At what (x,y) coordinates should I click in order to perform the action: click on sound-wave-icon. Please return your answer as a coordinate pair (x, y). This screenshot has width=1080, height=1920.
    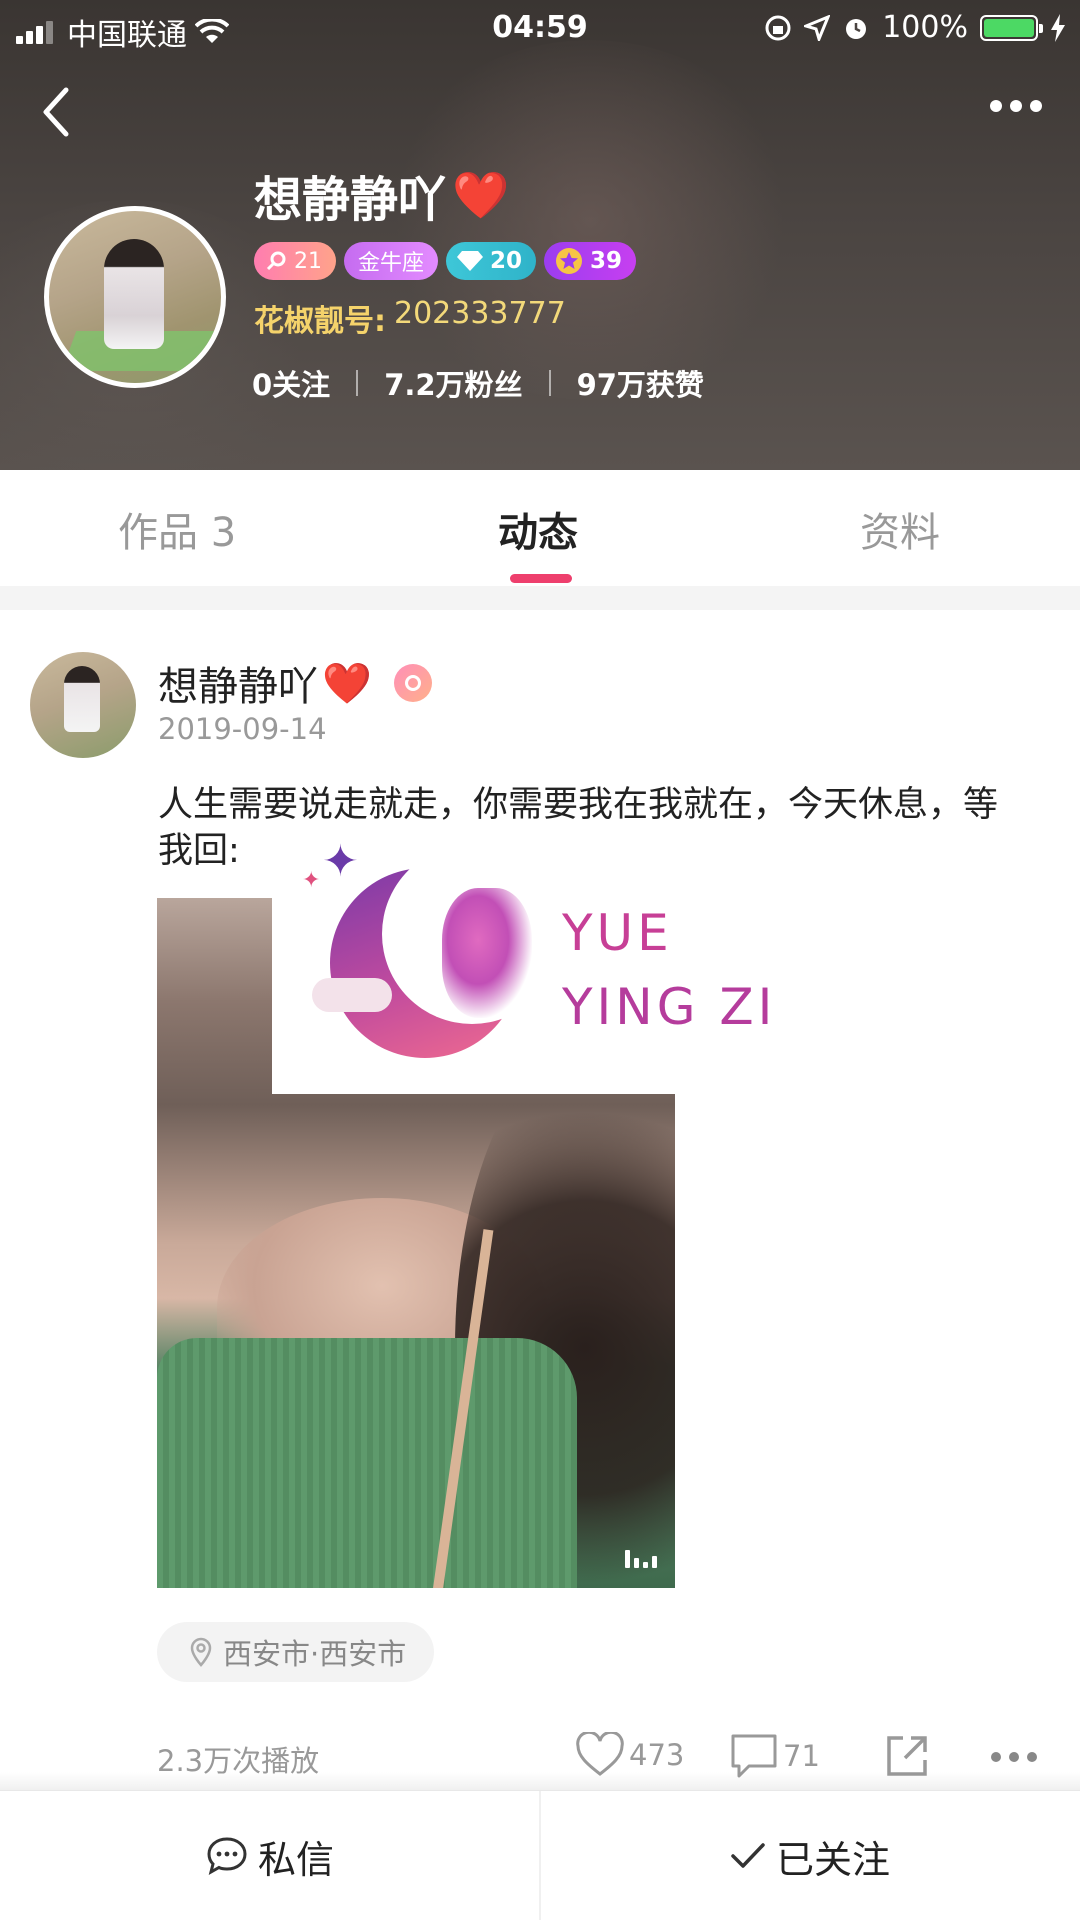
    Looking at the image, I should click on (641, 1556).